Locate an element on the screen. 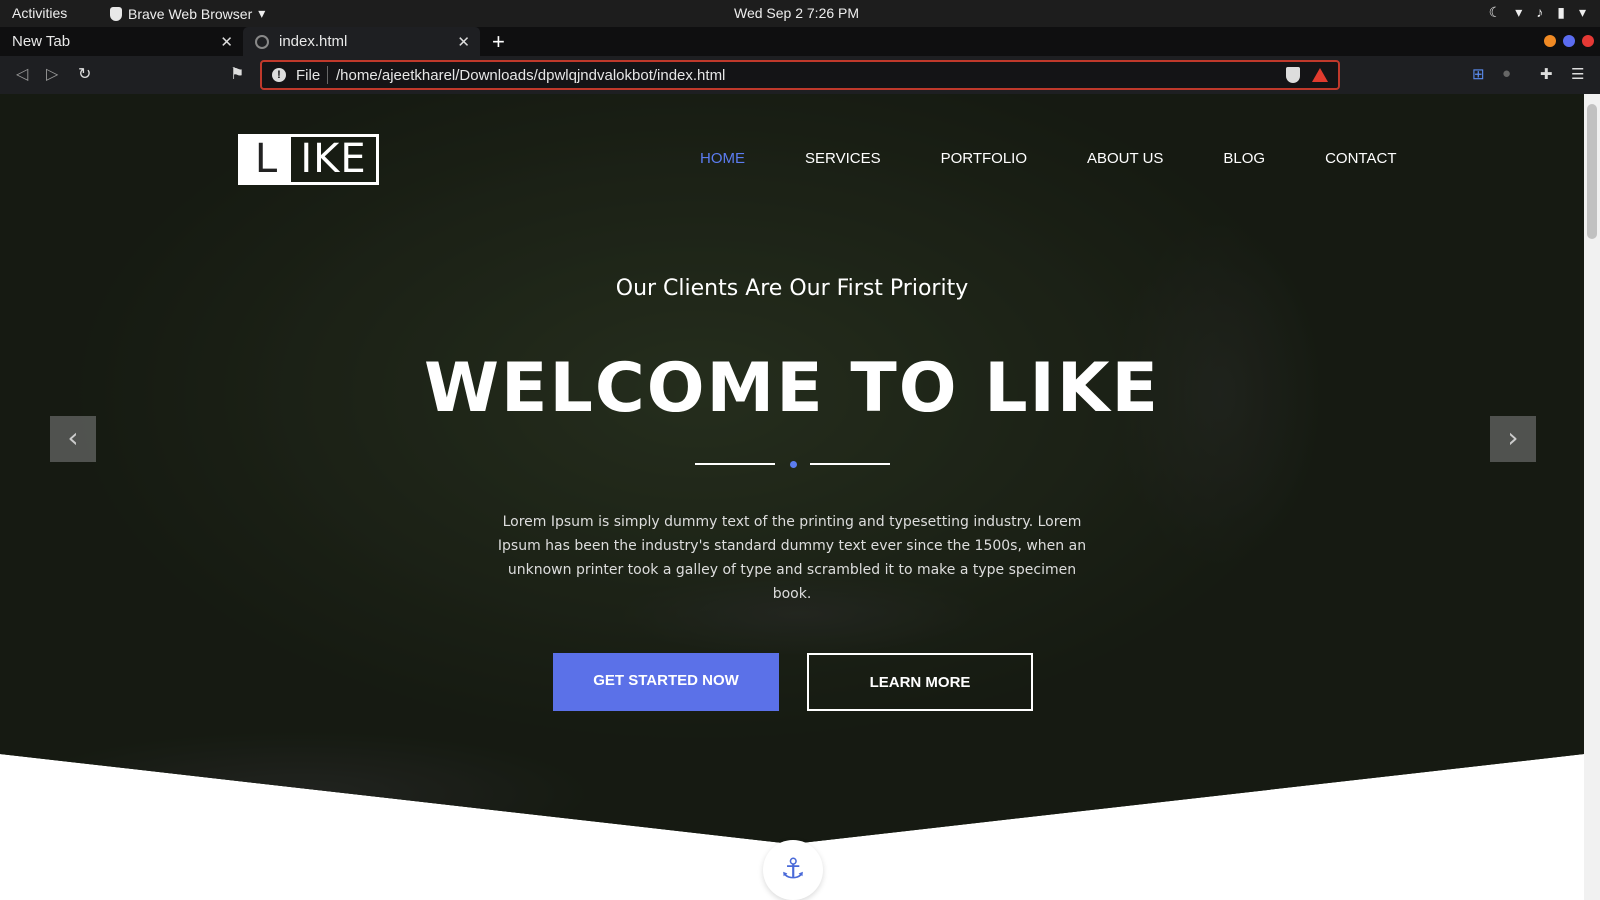  divider-dot is located at coordinates (793, 464).